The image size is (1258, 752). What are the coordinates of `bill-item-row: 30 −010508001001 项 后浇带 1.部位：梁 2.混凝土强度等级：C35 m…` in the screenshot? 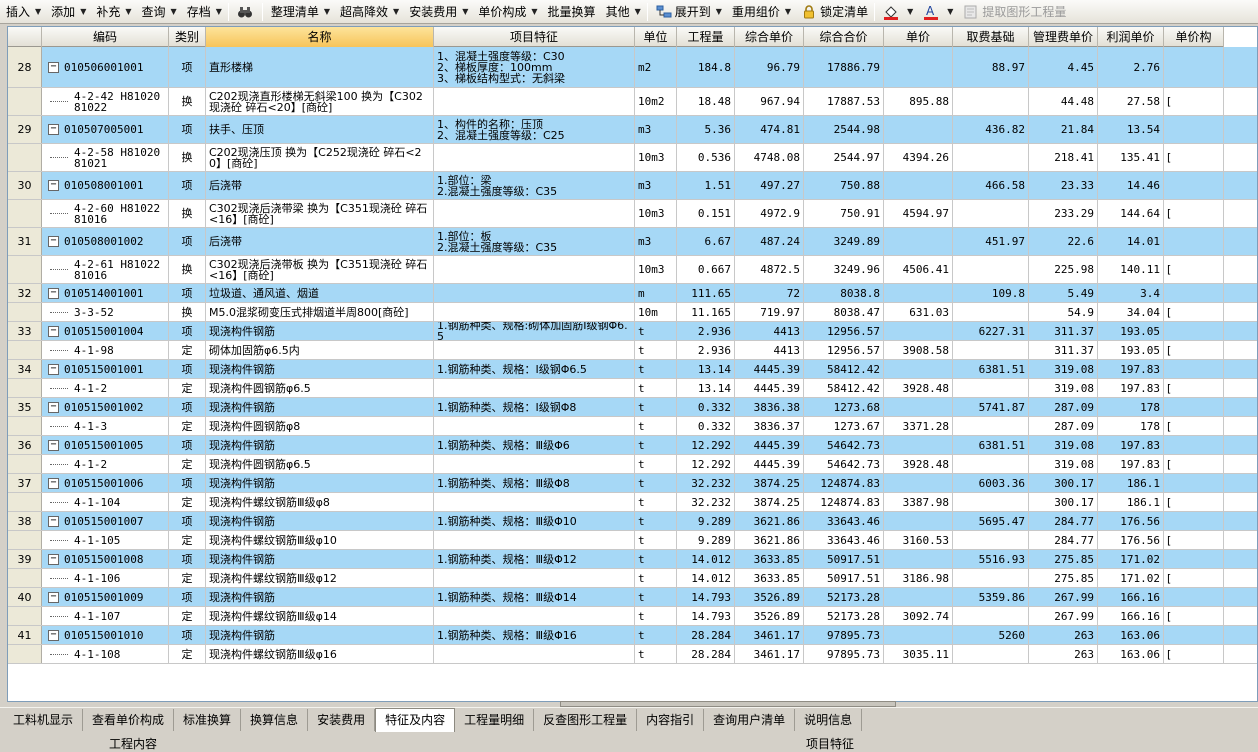 It's located at (632, 186).